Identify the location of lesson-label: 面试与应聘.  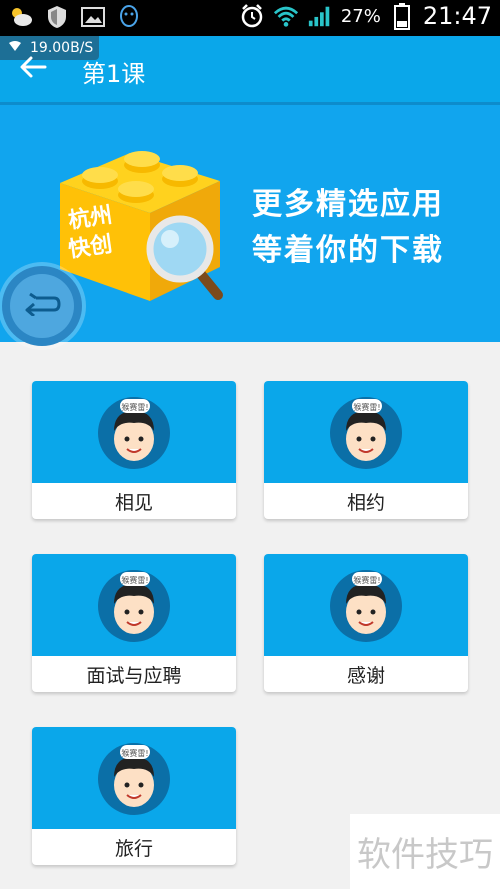
(134, 675).